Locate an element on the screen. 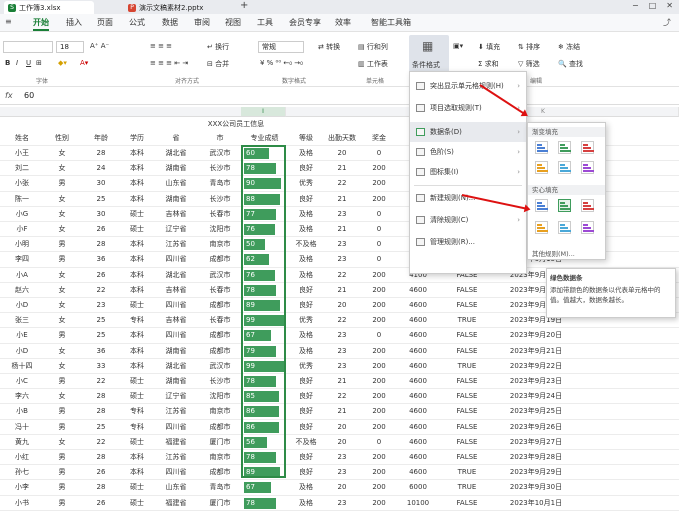 Image resolution: width=679 pixels, height=511 pixels. number-format-dropdown: 常规 is located at coordinates (281, 47).